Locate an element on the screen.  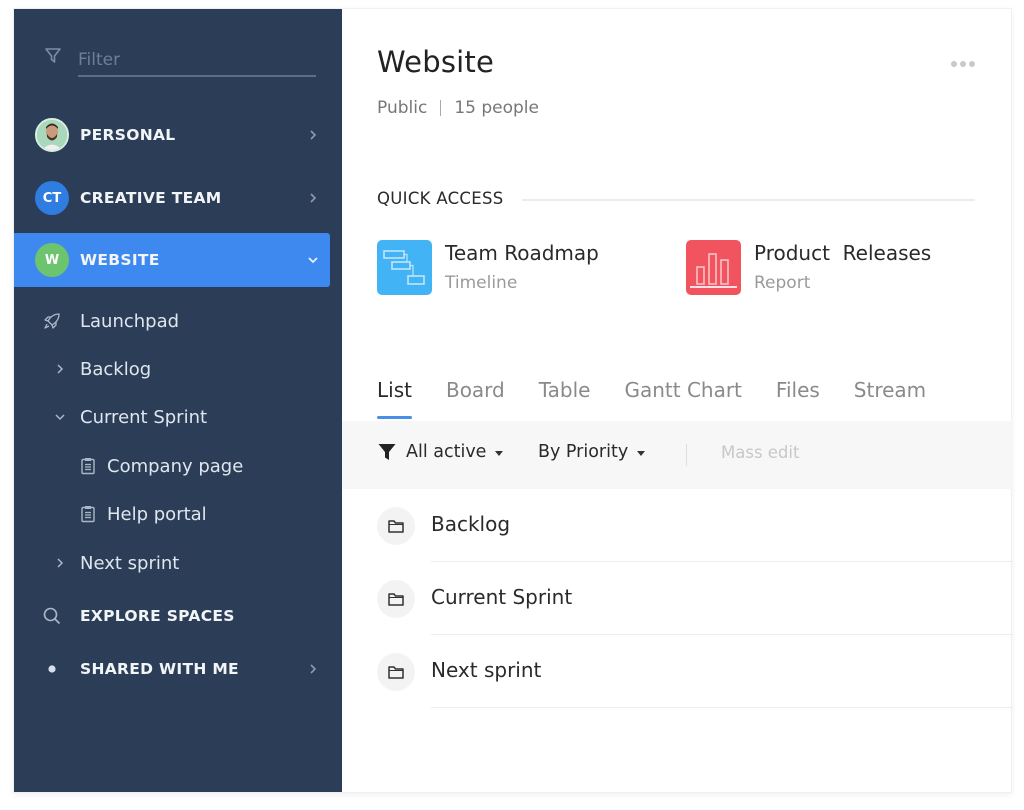
nav-launchpad: Launchpad is located at coordinates (172, 321).